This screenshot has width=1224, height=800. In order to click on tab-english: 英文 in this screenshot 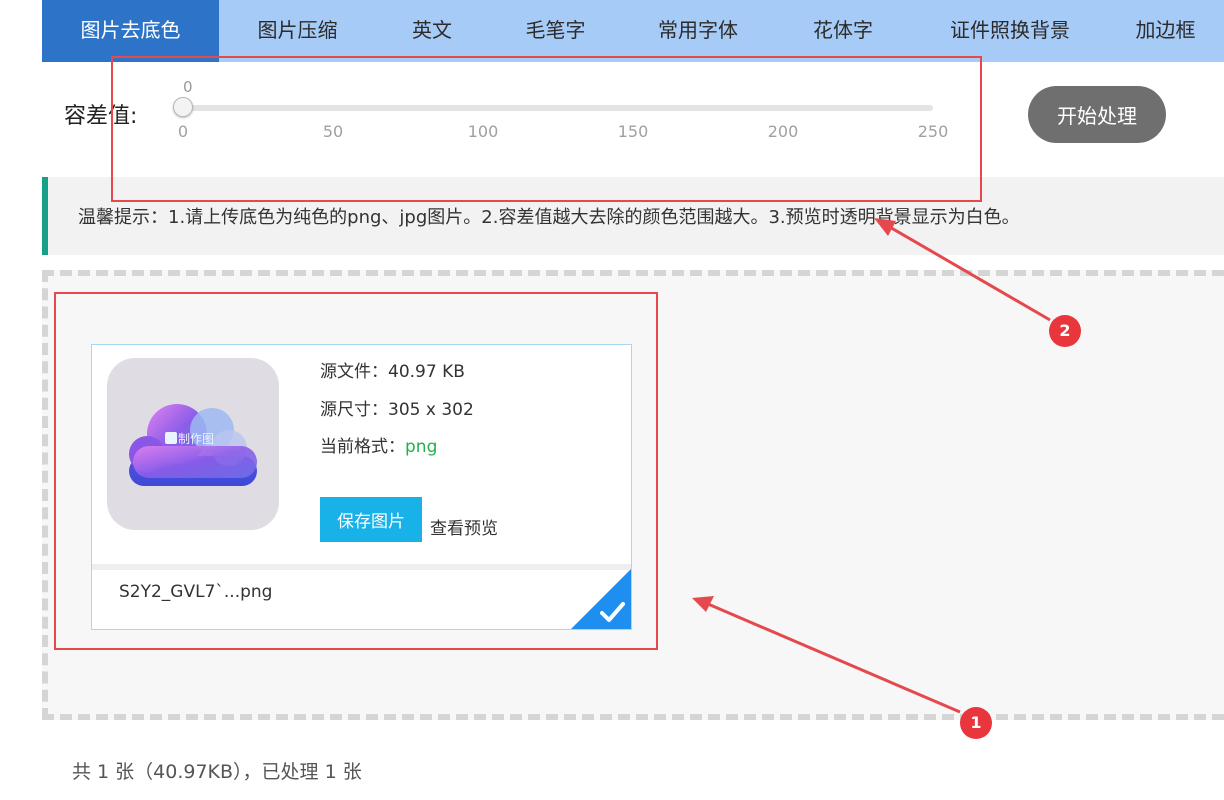, I will do `click(432, 31)`.